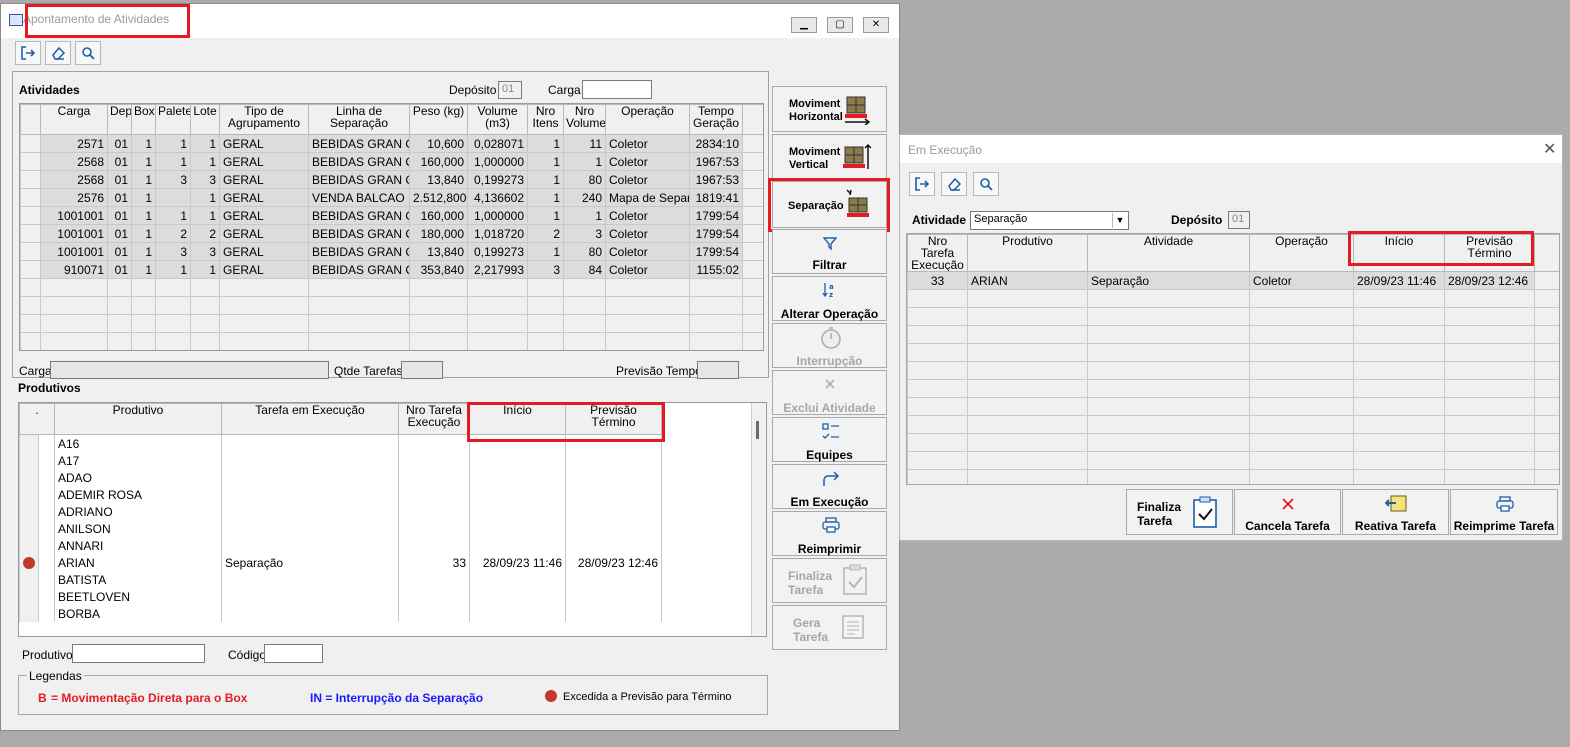 Image resolution: width=1570 pixels, height=747 pixels. I want to click on exec-reimprime-button: Reimprime Tarefa, so click(1504, 512).